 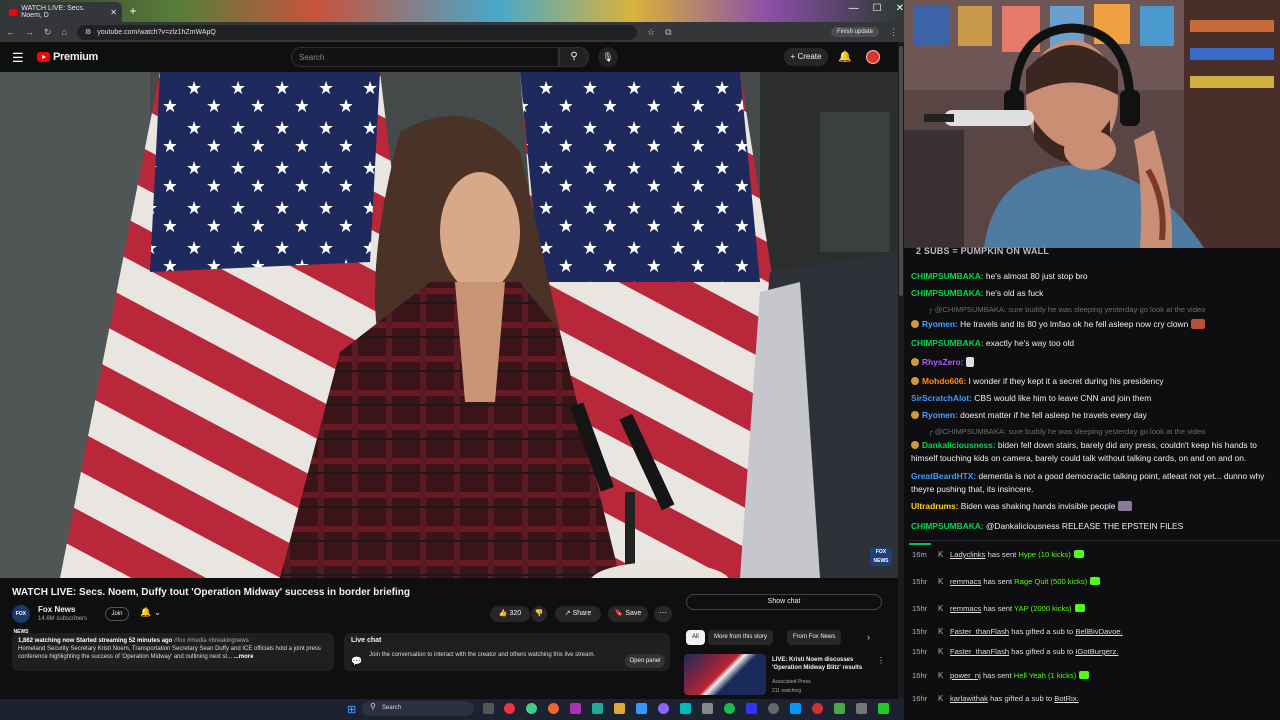 I want to click on subscription-bell-icon: 🔔 ⌄, so click(x=150, y=612).